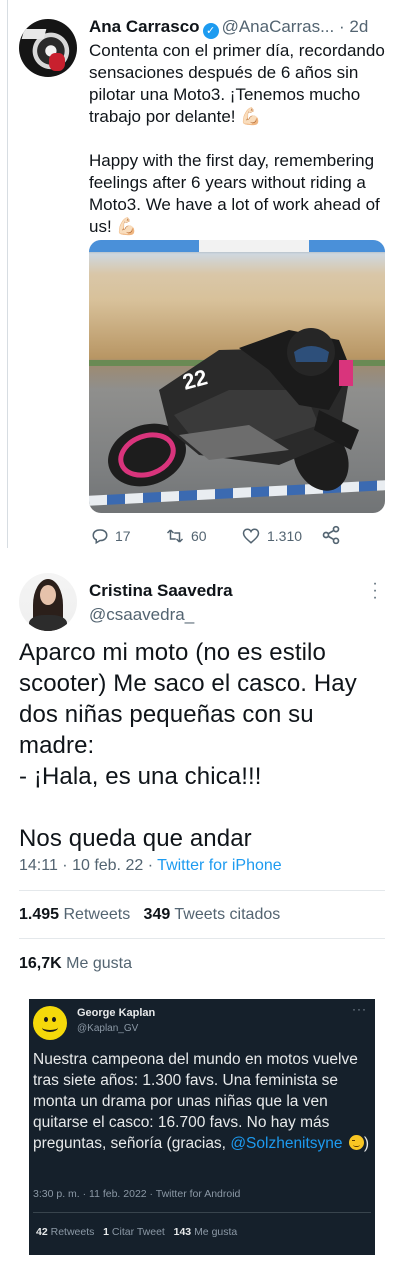 This screenshot has height=1263, width=400. I want to click on more-options-icon: ···, so click(359, 1009).